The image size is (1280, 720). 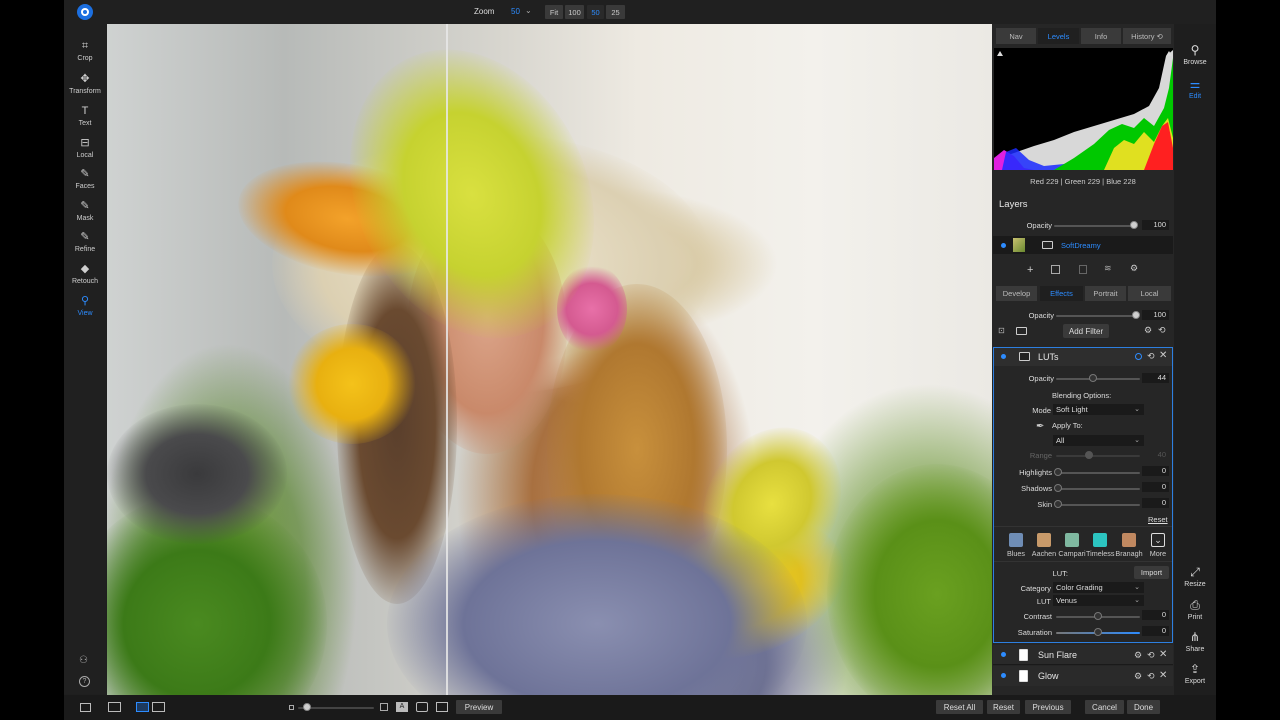 What do you see at coordinates (615, 12) in the screenshot?
I see `zoom-25-button: 25` at bounding box center [615, 12].